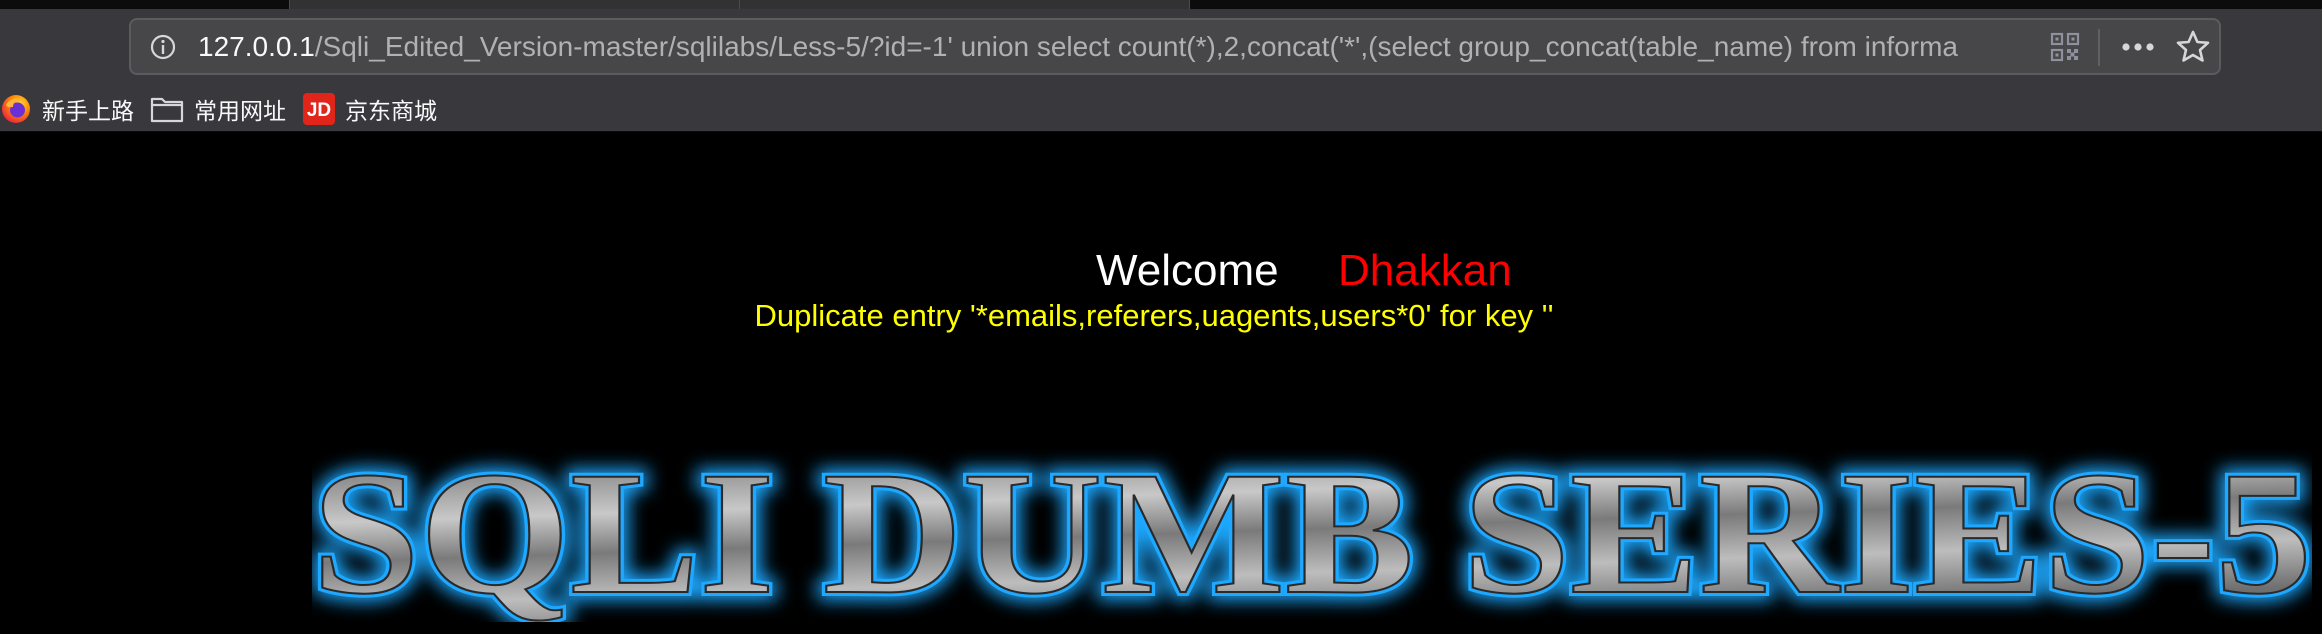 This screenshot has height=634, width=2322. I want to click on tab-strip, so click(1161, 4).